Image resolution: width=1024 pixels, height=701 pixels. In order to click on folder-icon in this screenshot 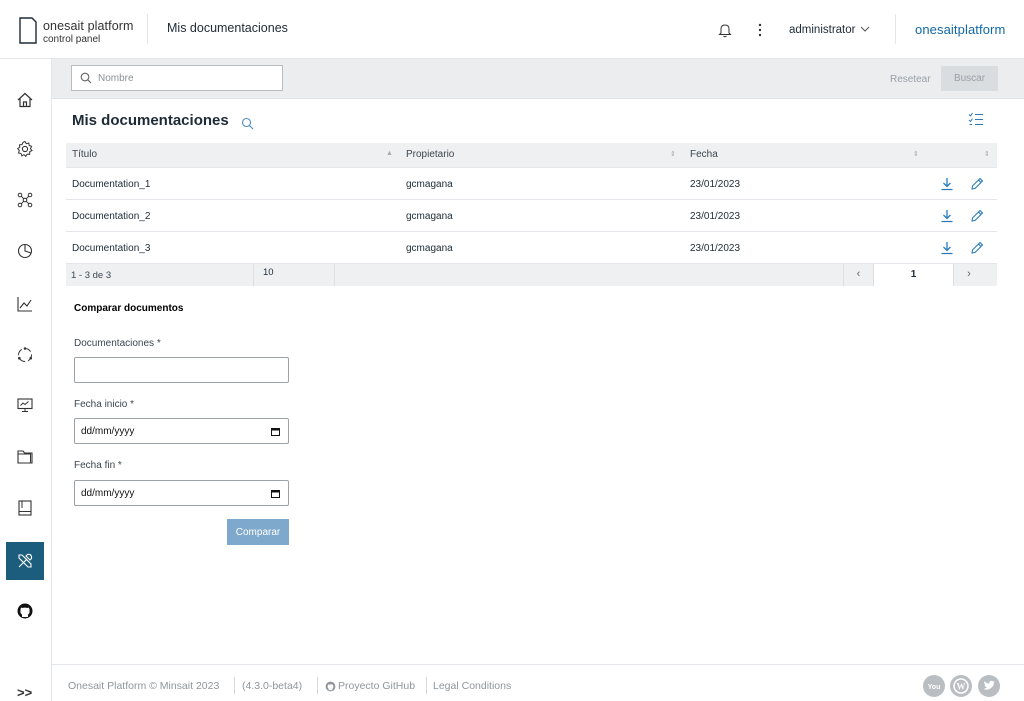, I will do `click(25, 457)`.